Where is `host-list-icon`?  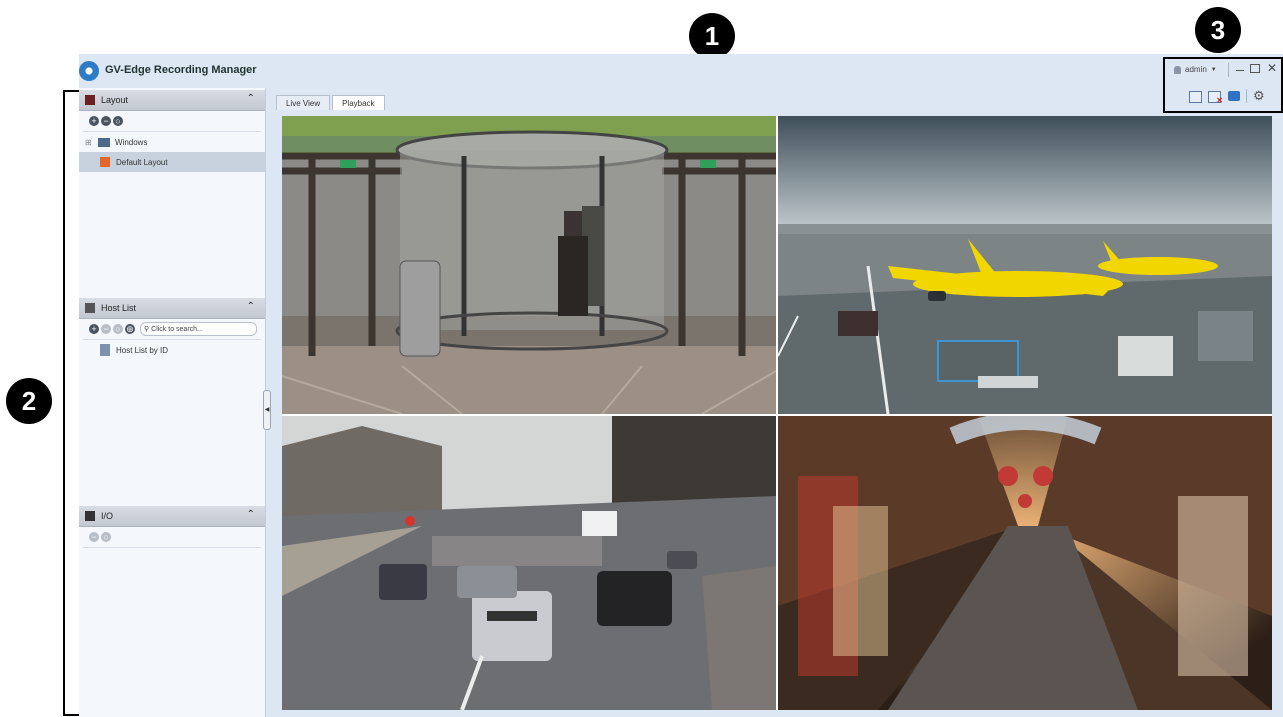
host-list-icon is located at coordinates (105, 350).